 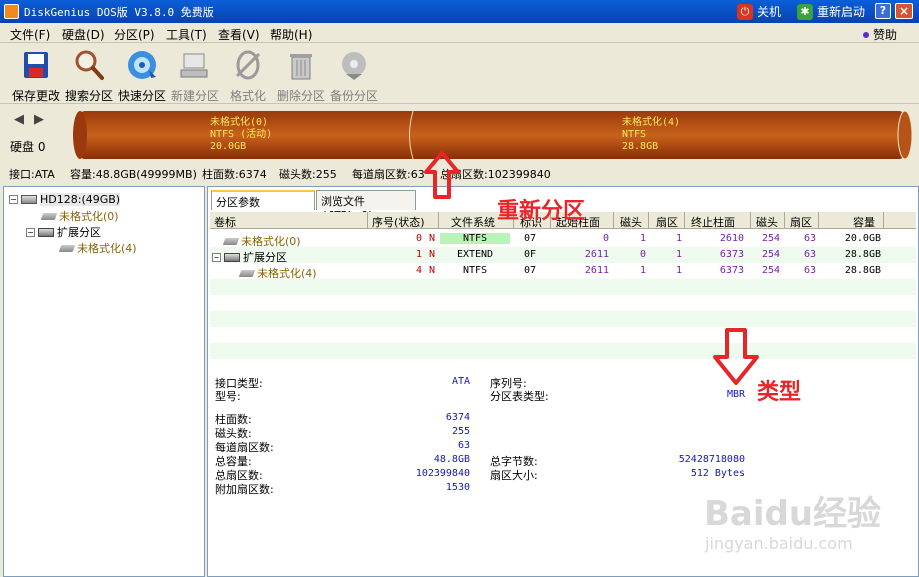 What do you see at coordinates (640, 146) in the screenshot?
I see `partition-4-size: 28.8GB` at bounding box center [640, 146].